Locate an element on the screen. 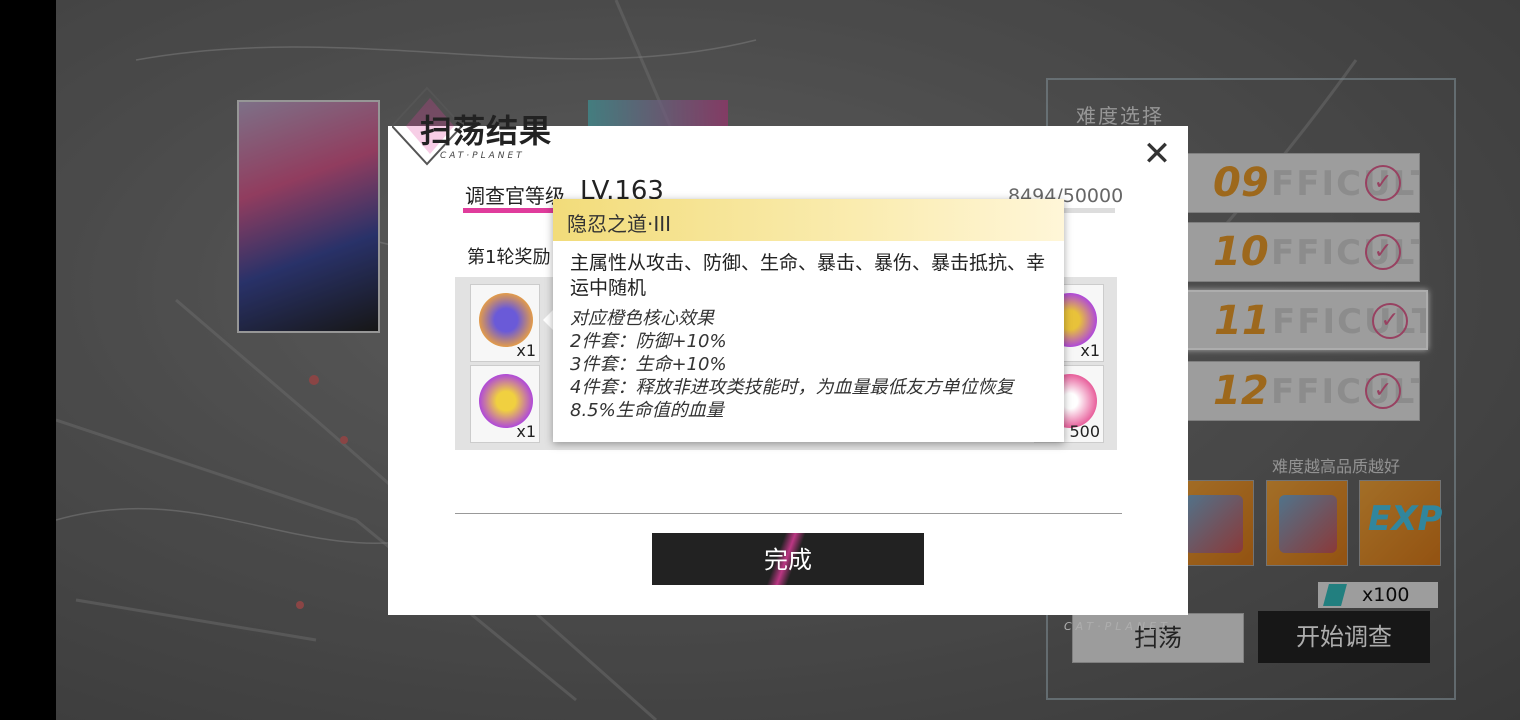  item-qty: 500 is located at coordinates (1084, 431).